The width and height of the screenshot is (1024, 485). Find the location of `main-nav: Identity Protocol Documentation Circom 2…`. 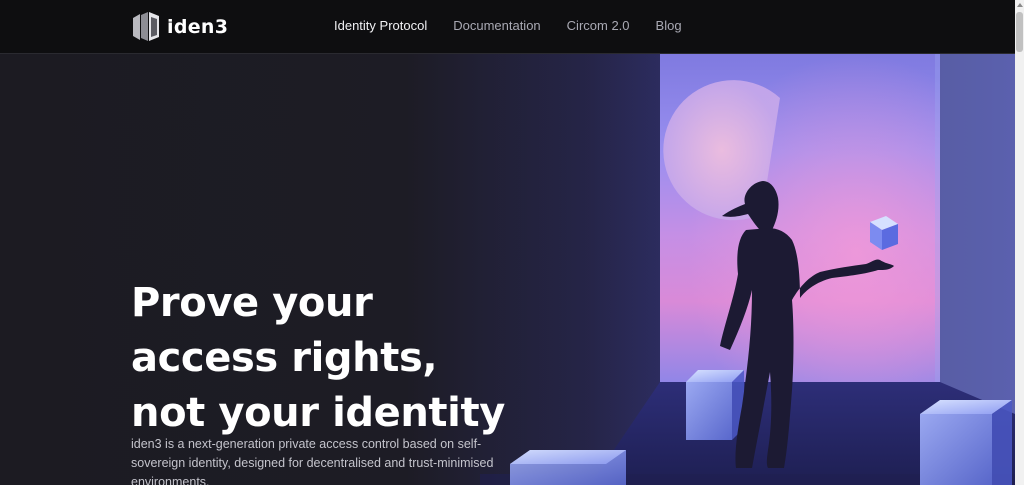

main-nav: Identity Protocol Documentation Circom 2… is located at coordinates (521, 26).